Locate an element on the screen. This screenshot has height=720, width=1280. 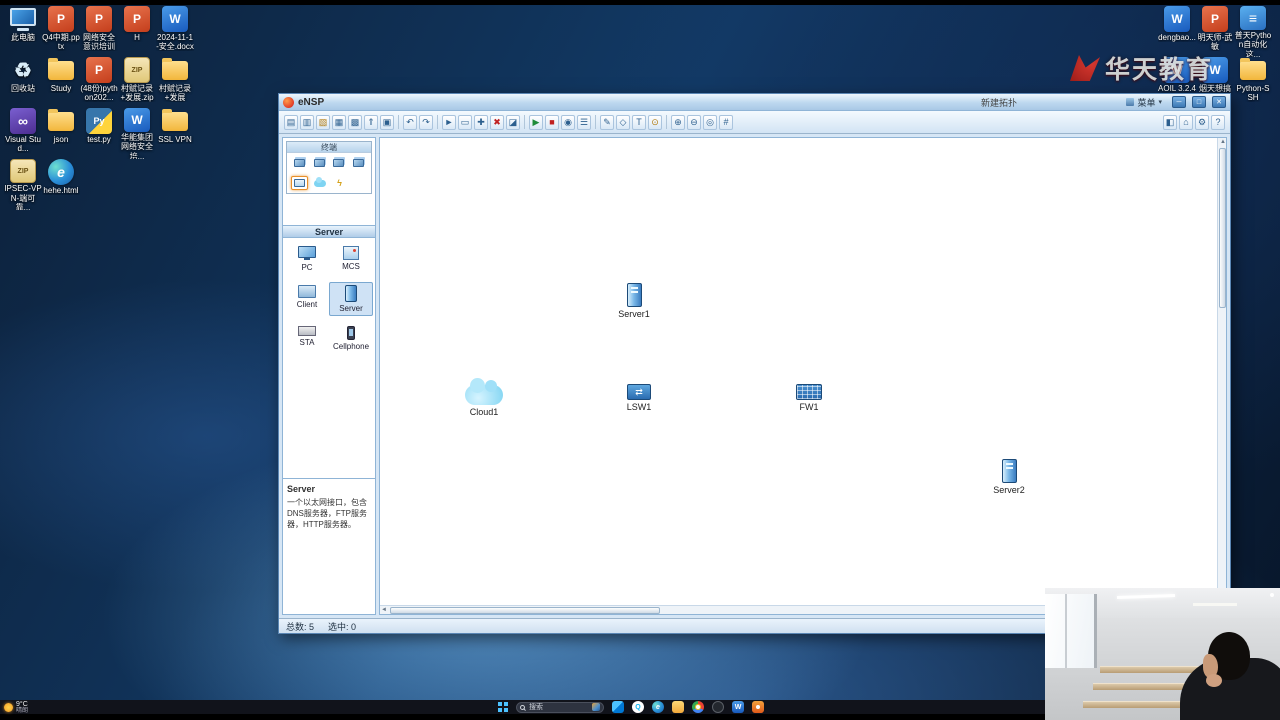
vertical-scroll-thumb is located at coordinates (1222, 228).